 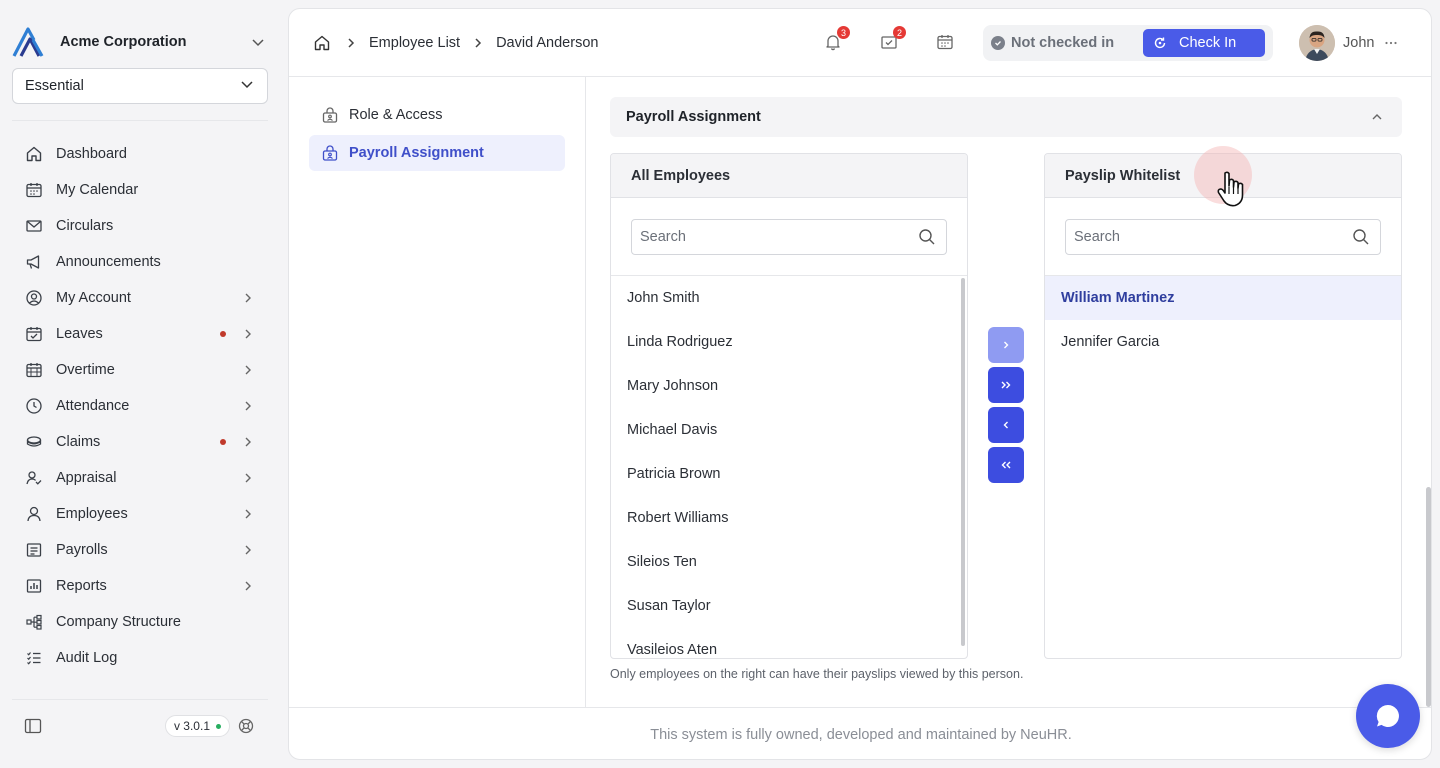 What do you see at coordinates (247, 86) in the screenshot?
I see `chevron-down-icon` at bounding box center [247, 86].